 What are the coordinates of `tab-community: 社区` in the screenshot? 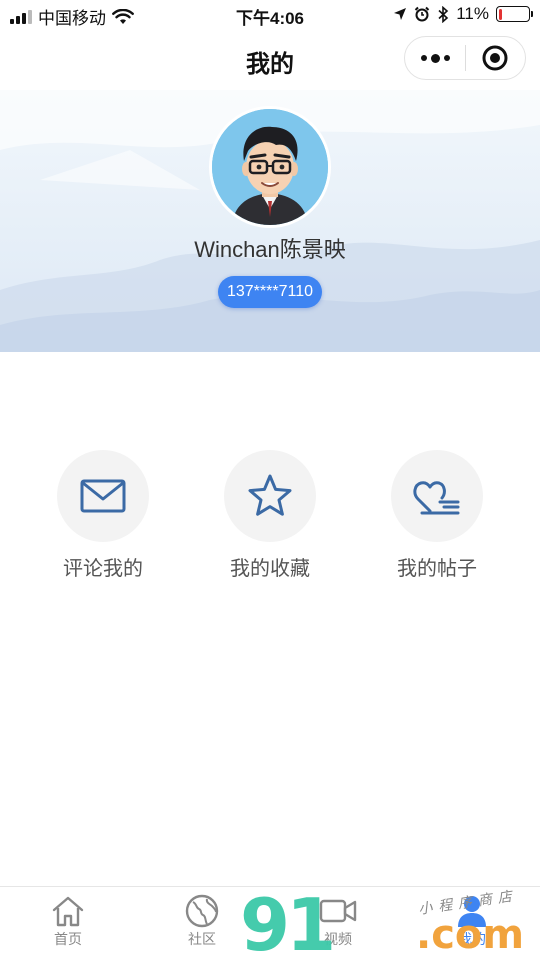 It's located at (202, 921).